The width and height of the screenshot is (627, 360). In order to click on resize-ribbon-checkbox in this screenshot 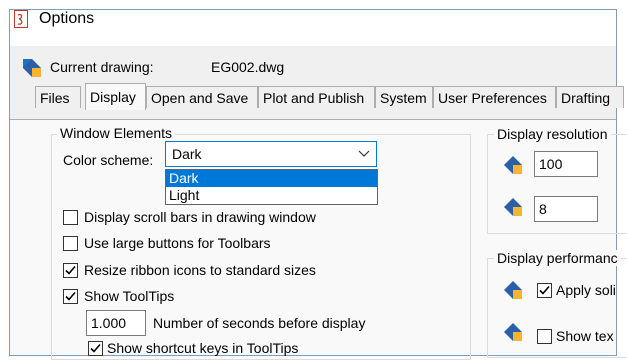, I will do `click(70, 270)`.